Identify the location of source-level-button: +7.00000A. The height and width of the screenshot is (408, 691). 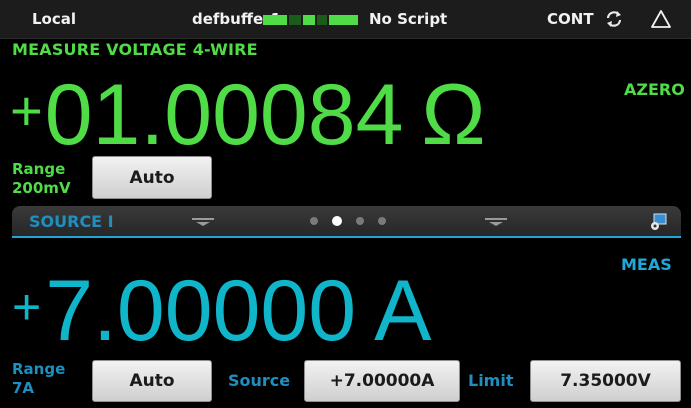
(382, 381).